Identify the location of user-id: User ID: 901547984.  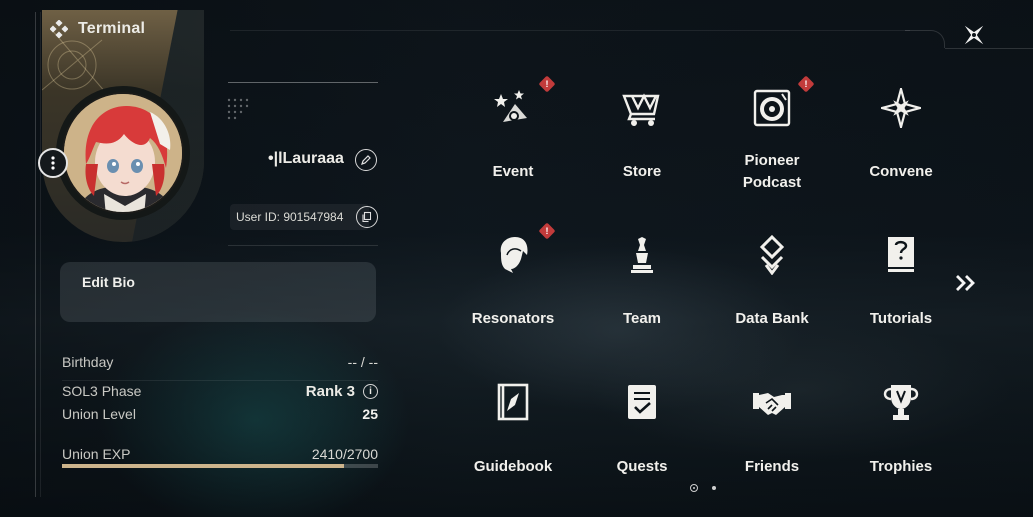
(300, 217).